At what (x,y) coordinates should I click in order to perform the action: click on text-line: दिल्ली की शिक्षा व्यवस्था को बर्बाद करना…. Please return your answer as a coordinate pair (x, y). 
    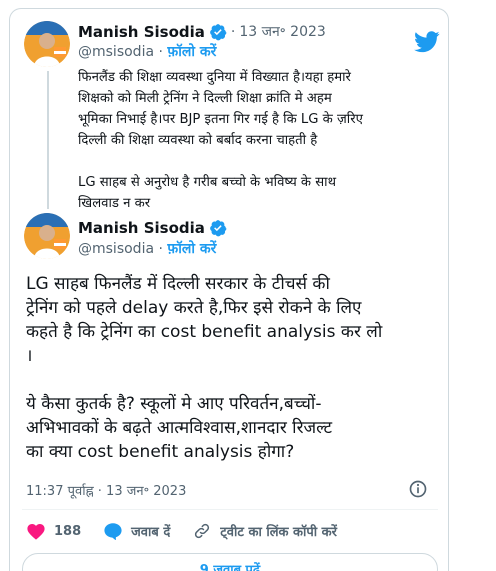
    Looking at the image, I should click on (198, 140).